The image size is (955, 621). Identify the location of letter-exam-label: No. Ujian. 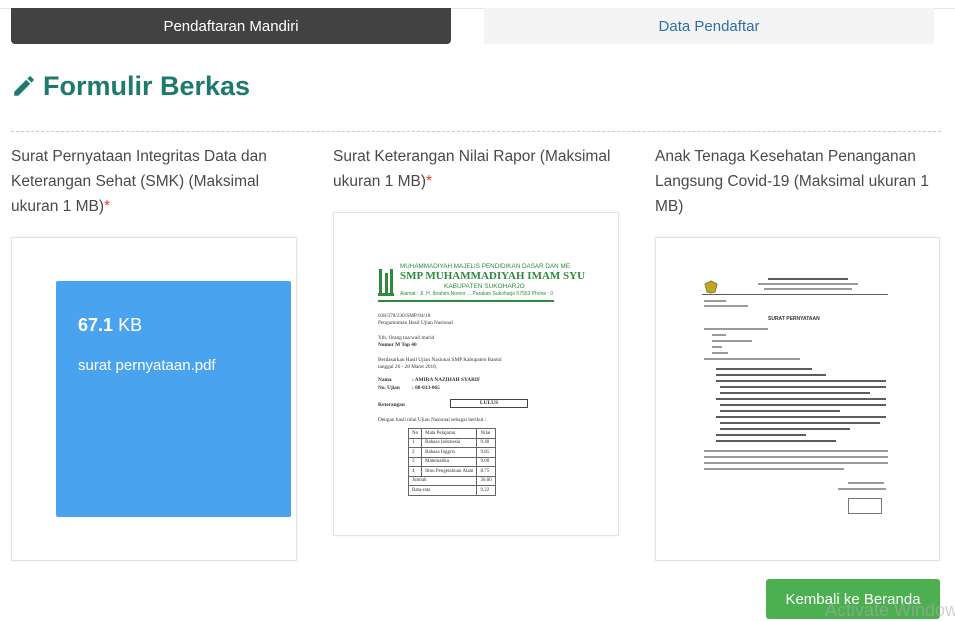
(389, 388).